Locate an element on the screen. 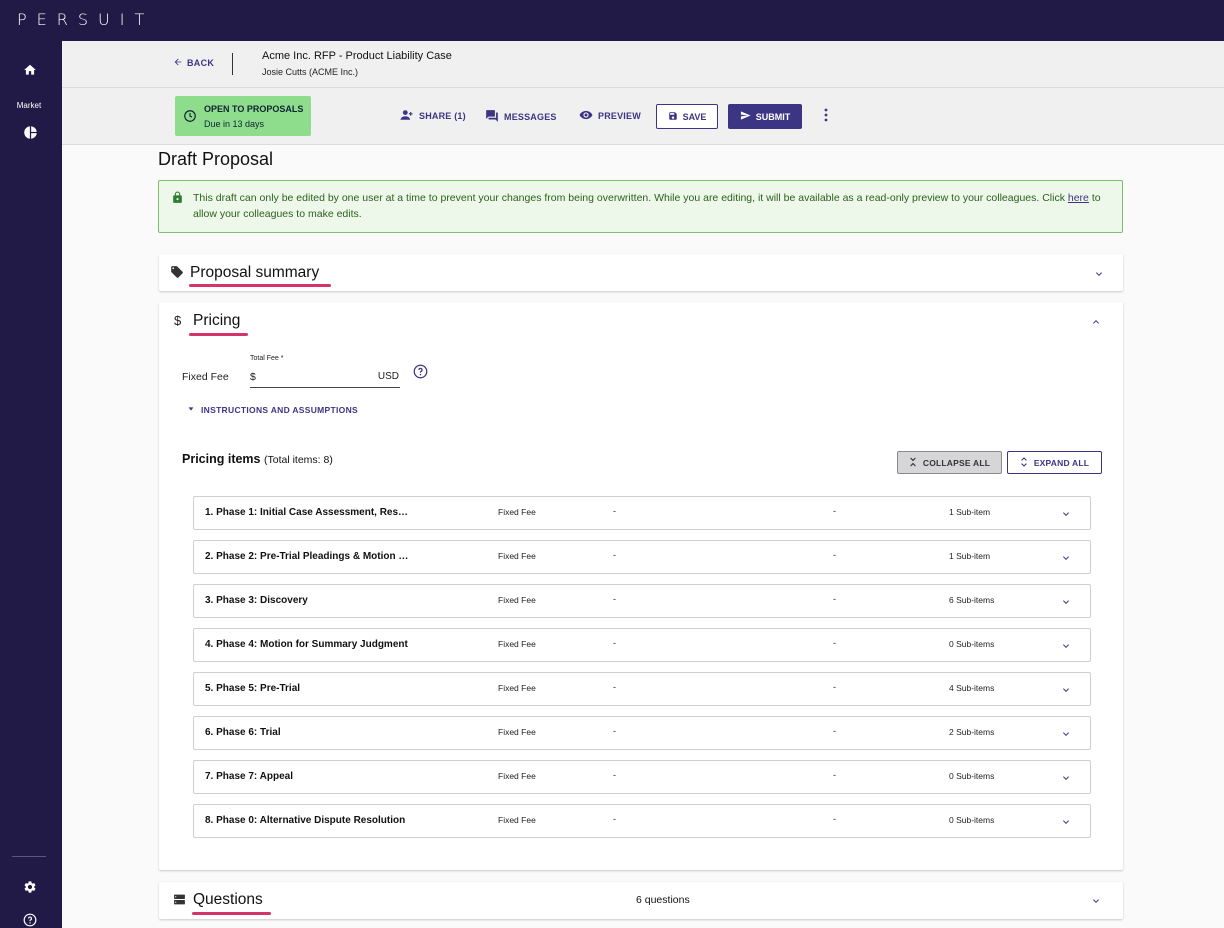  fee-type-label: Fixed Fee is located at coordinates (205, 377).